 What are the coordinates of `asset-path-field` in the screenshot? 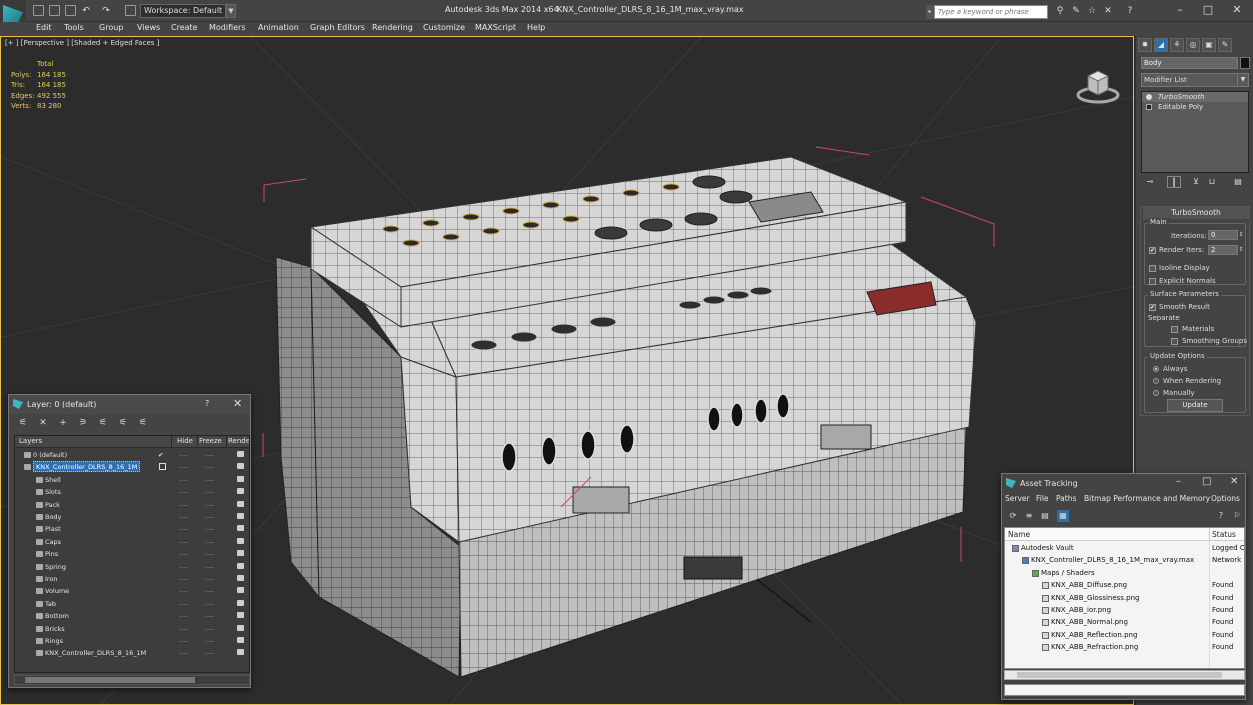 It's located at (1124, 690).